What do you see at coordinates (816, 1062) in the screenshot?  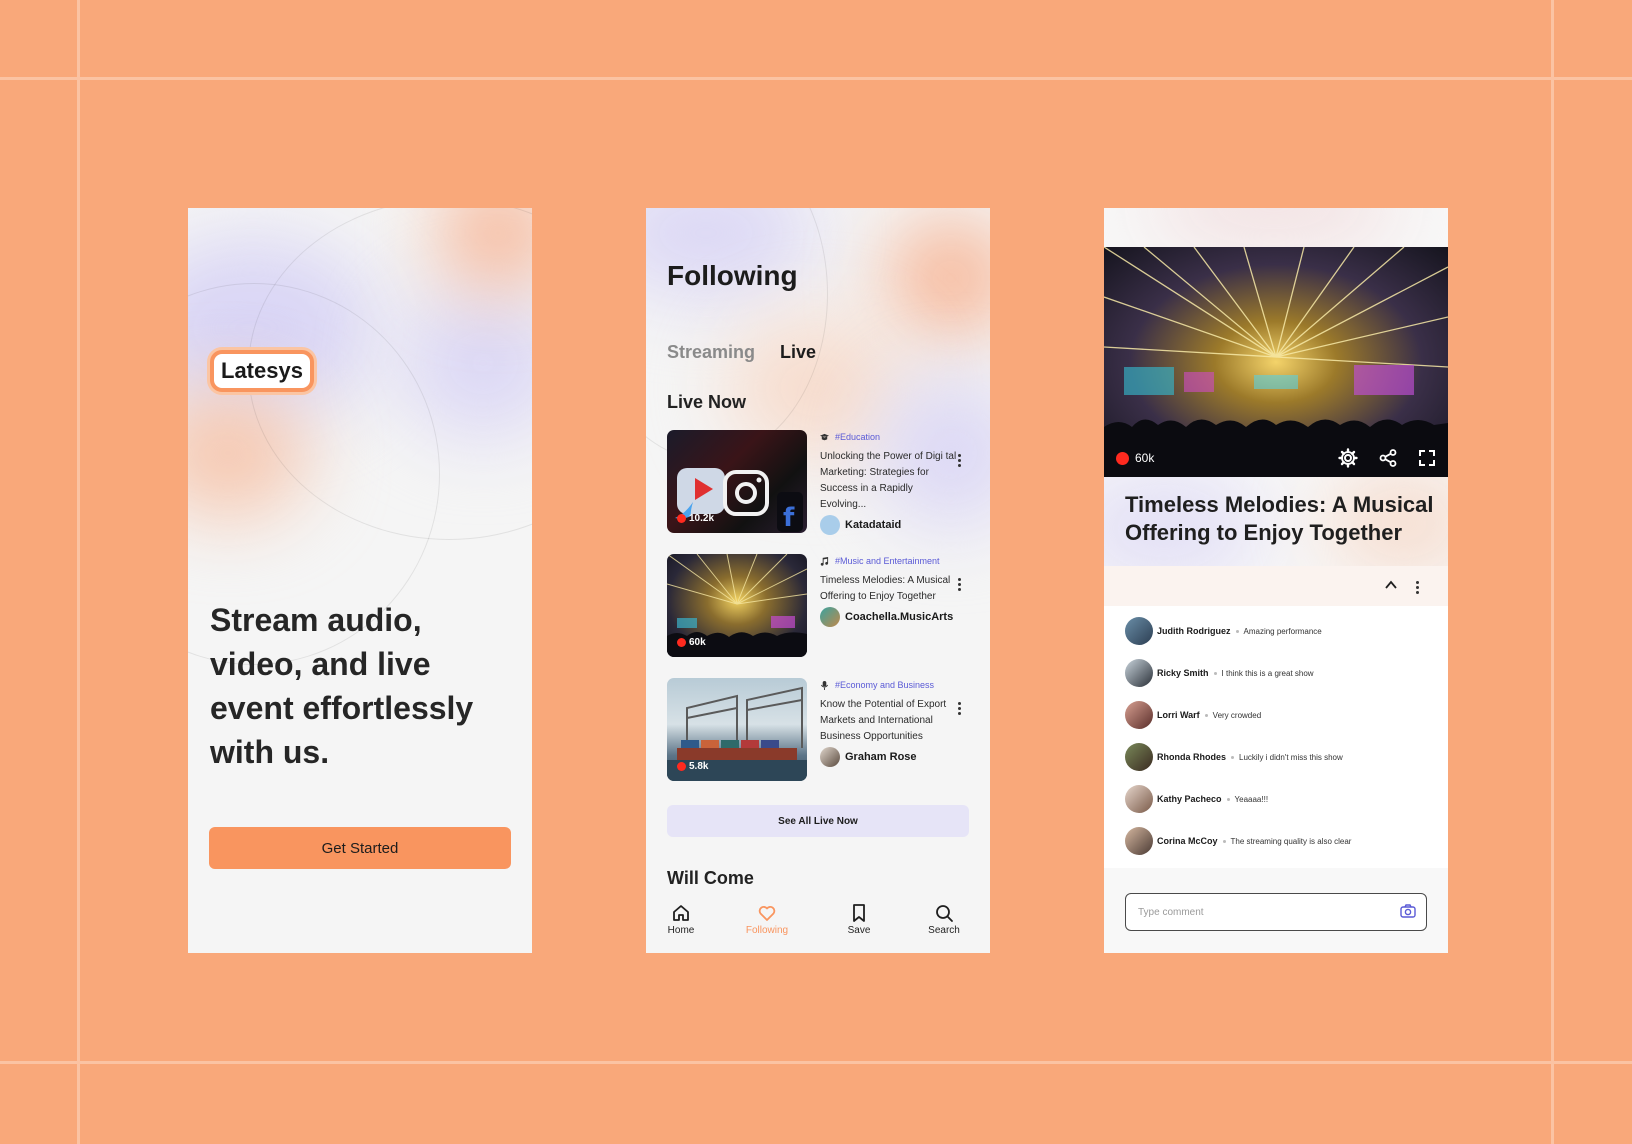 I see `grid-line-bottom` at bounding box center [816, 1062].